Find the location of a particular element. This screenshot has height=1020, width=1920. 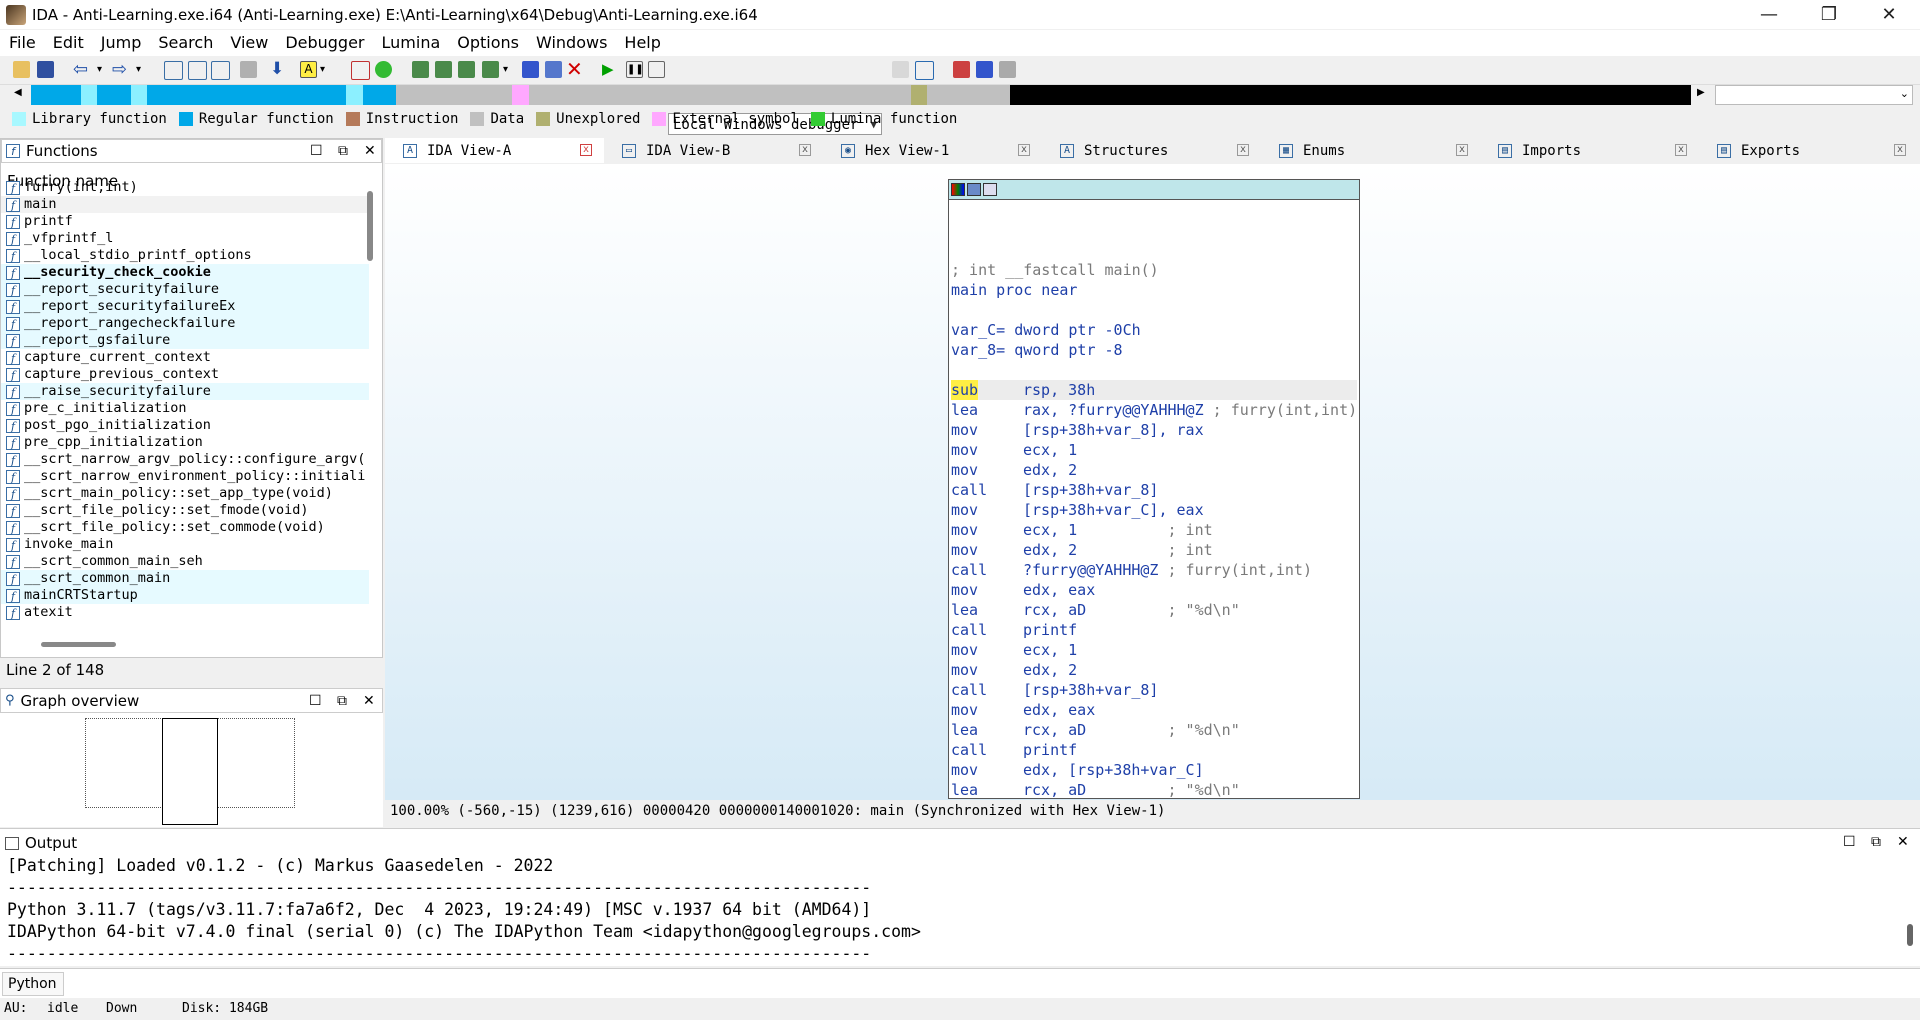

search-next-icon is located at coordinates (248, 69).